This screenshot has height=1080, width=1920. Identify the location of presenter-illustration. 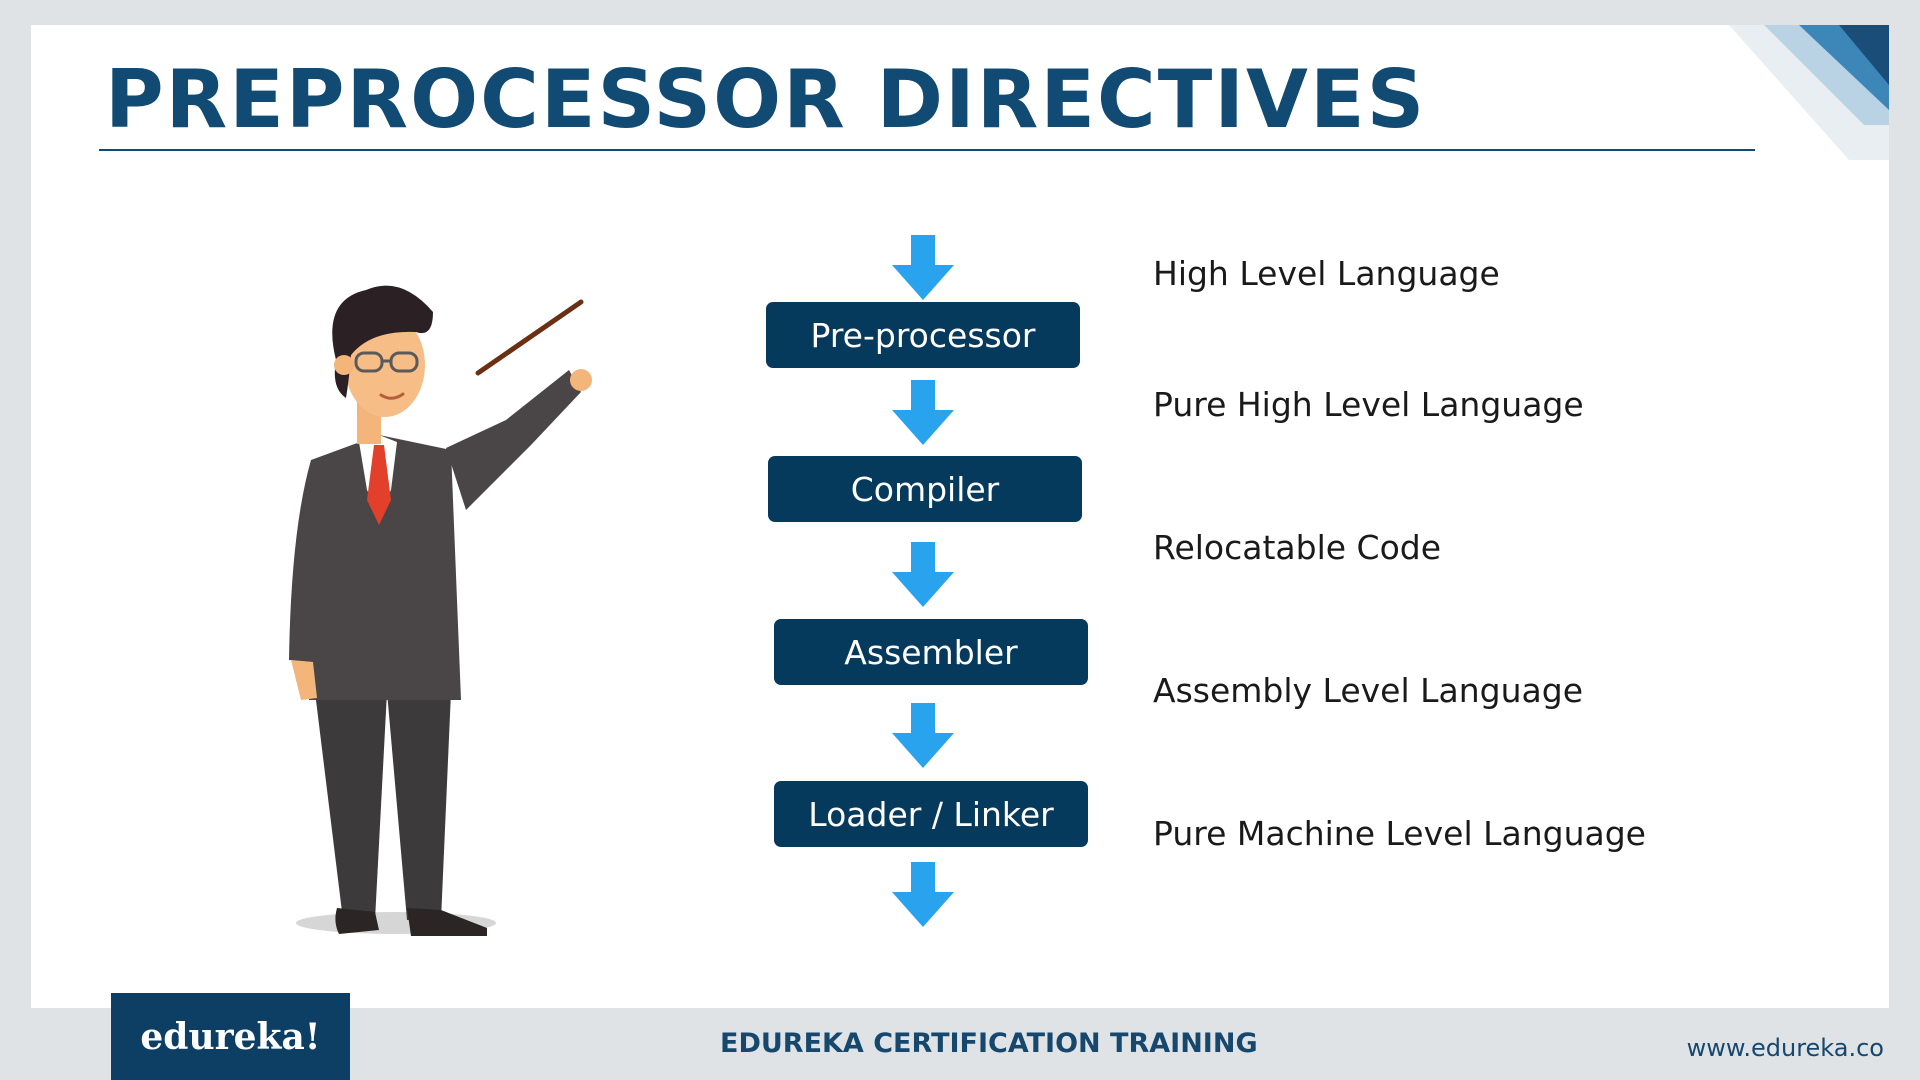
(440, 610).